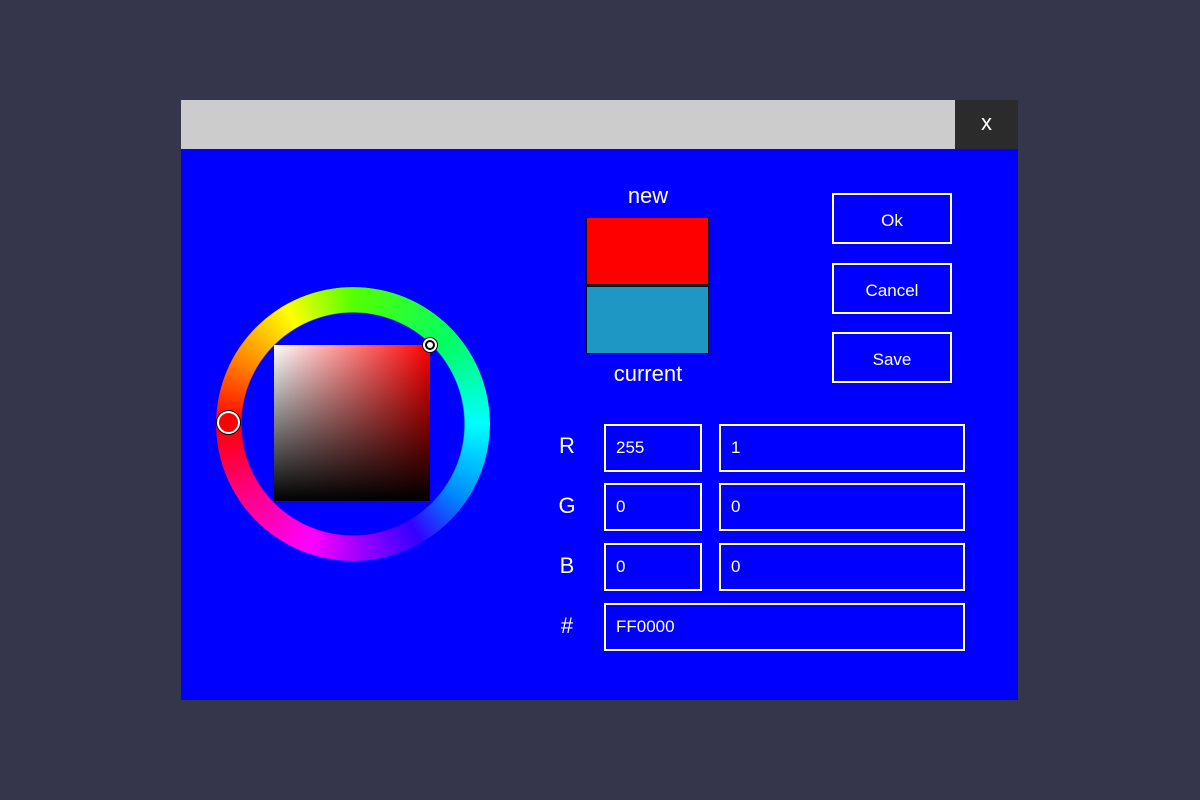 The height and width of the screenshot is (800, 1200). What do you see at coordinates (653, 507) in the screenshot?
I see `green-value-field: 0` at bounding box center [653, 507].